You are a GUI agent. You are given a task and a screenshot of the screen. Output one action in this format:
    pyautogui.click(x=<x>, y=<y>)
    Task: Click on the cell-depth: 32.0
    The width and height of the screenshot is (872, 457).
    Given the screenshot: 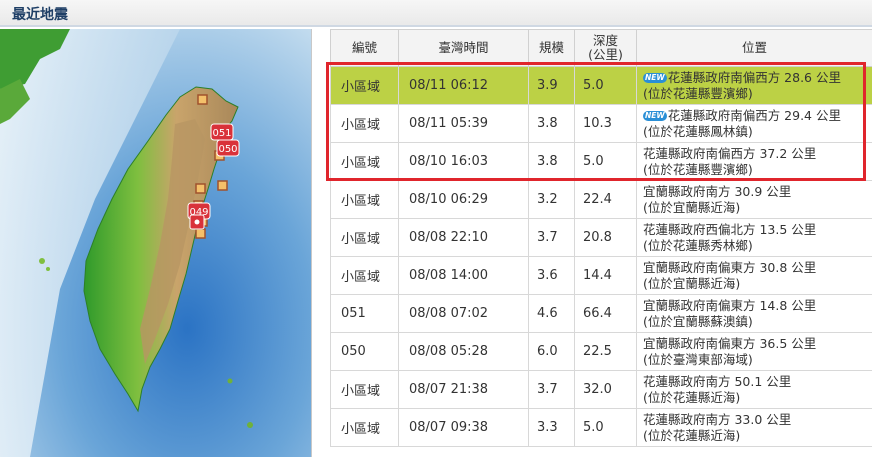 What is the action you would take?
    pyautogui.click(x=605, y=389)
    